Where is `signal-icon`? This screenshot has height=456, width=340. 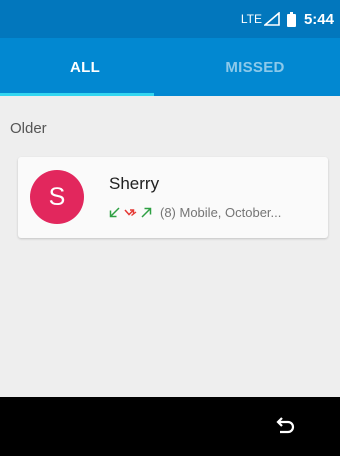 signal-icon is located at coordinates (271, 19).